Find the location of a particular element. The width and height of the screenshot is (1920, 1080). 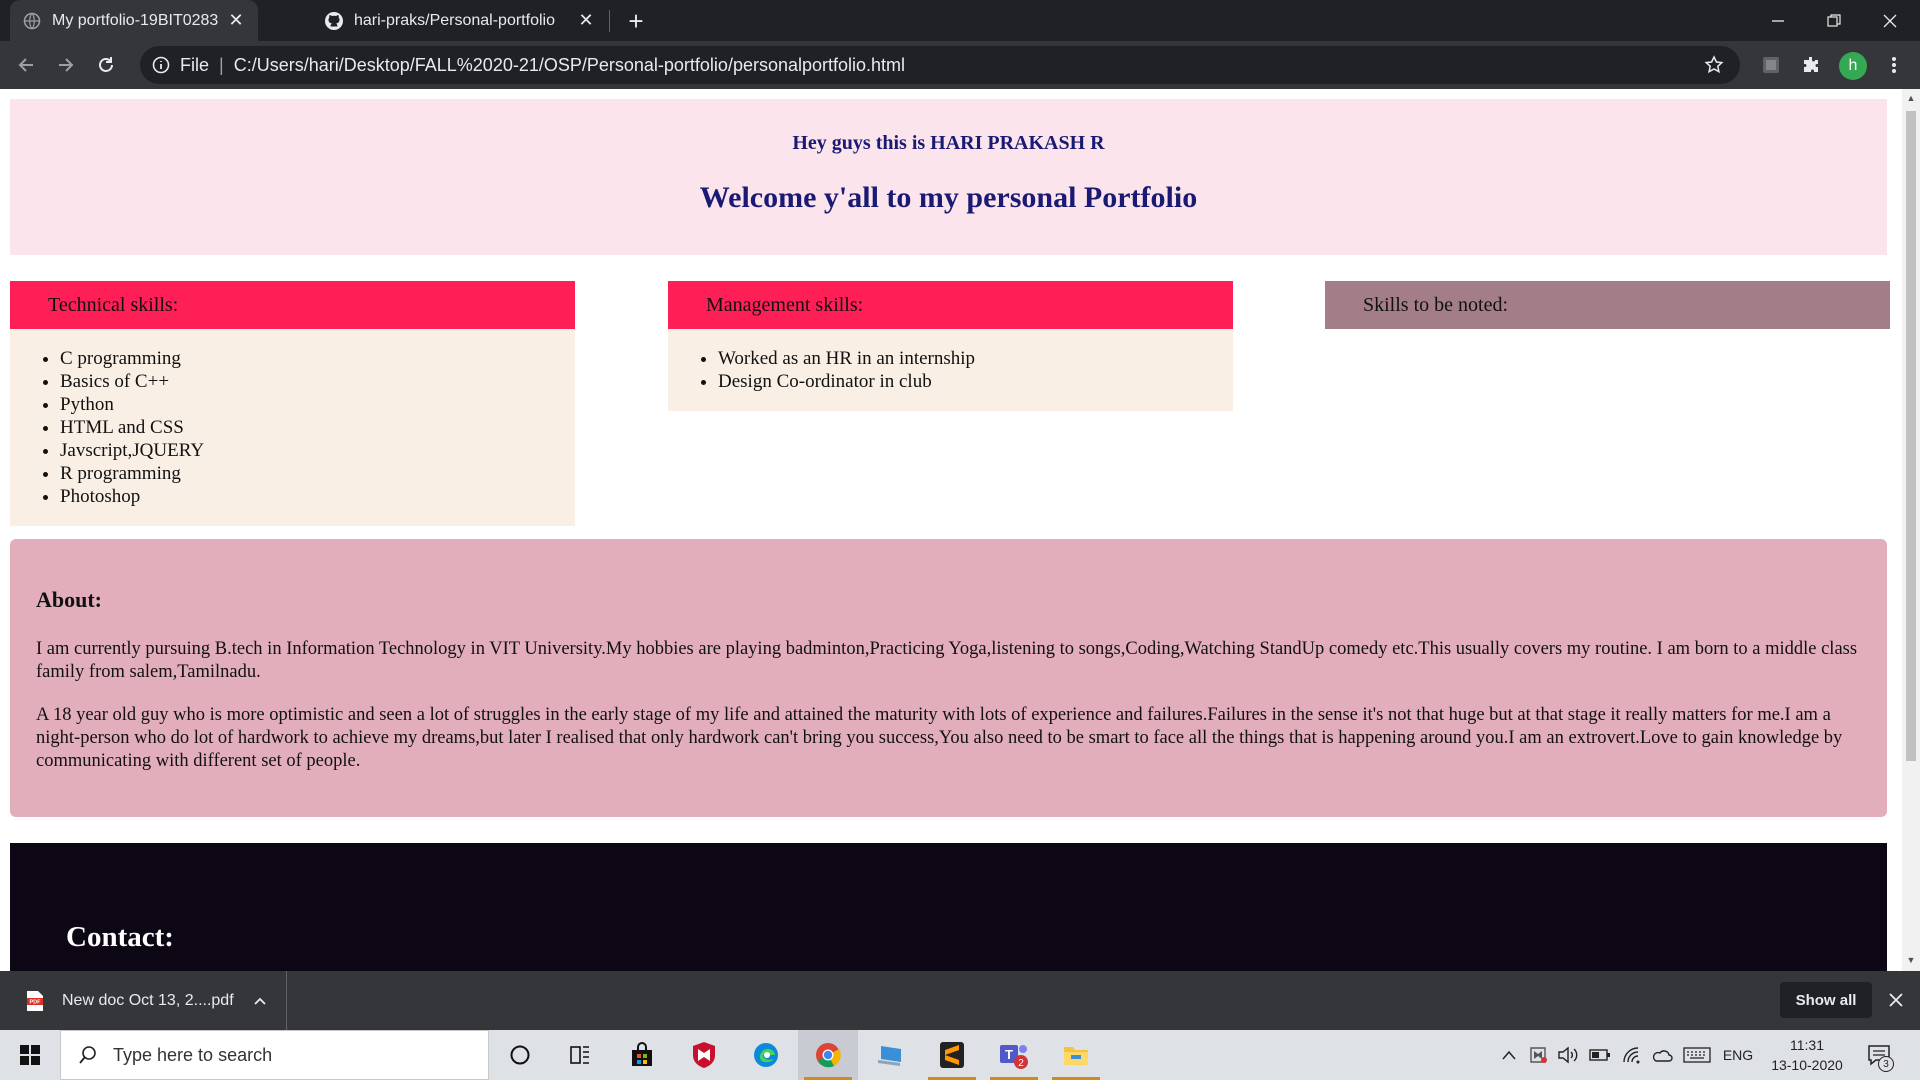

search-icon is located at coordinates (88, 1055).